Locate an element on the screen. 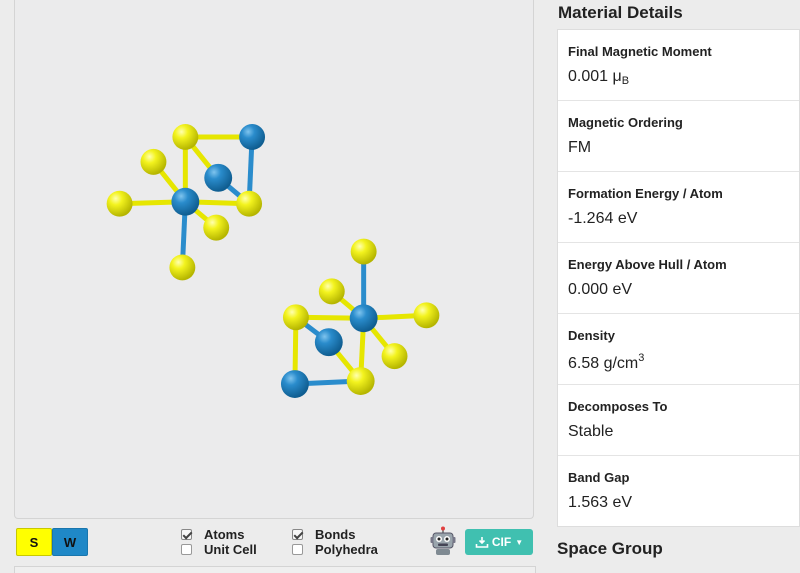  unit-cell-label: Unit Cell is located at coordinates (230, 549).